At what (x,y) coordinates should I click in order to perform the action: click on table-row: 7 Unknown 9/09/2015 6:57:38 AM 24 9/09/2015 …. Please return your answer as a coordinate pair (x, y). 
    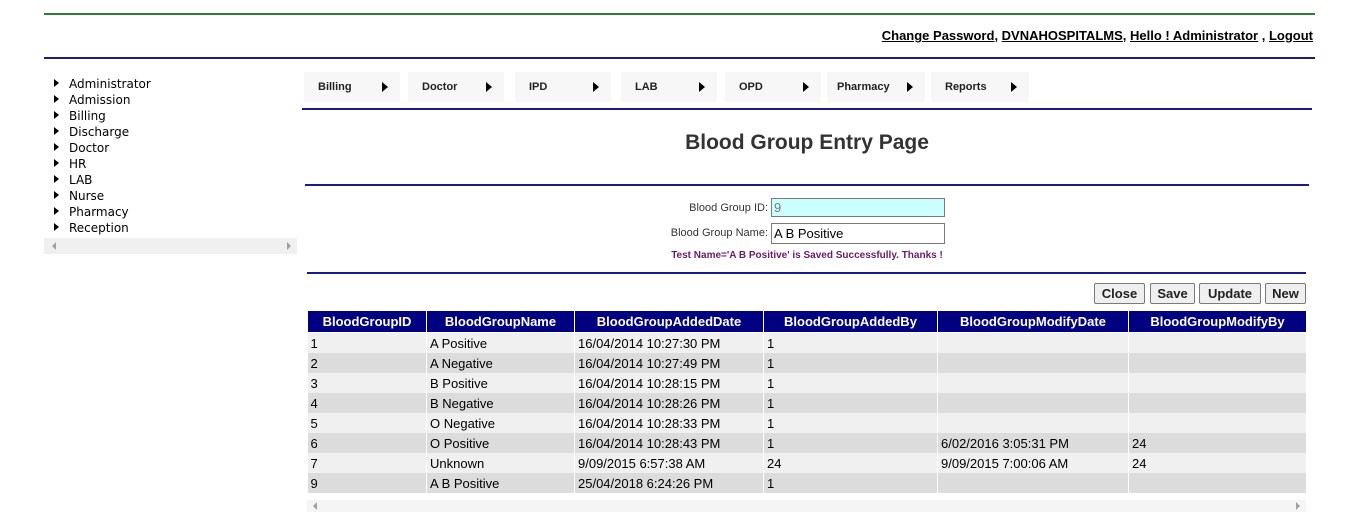
    Looking at the image, I should click on (807, 463).